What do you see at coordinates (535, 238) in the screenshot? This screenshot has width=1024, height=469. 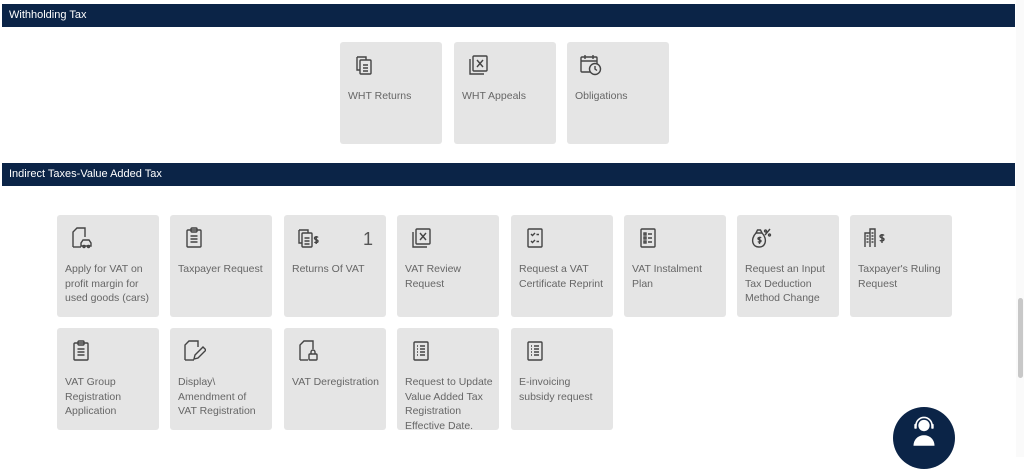 I see `checklist-icon` at bounding box center [535, 238].